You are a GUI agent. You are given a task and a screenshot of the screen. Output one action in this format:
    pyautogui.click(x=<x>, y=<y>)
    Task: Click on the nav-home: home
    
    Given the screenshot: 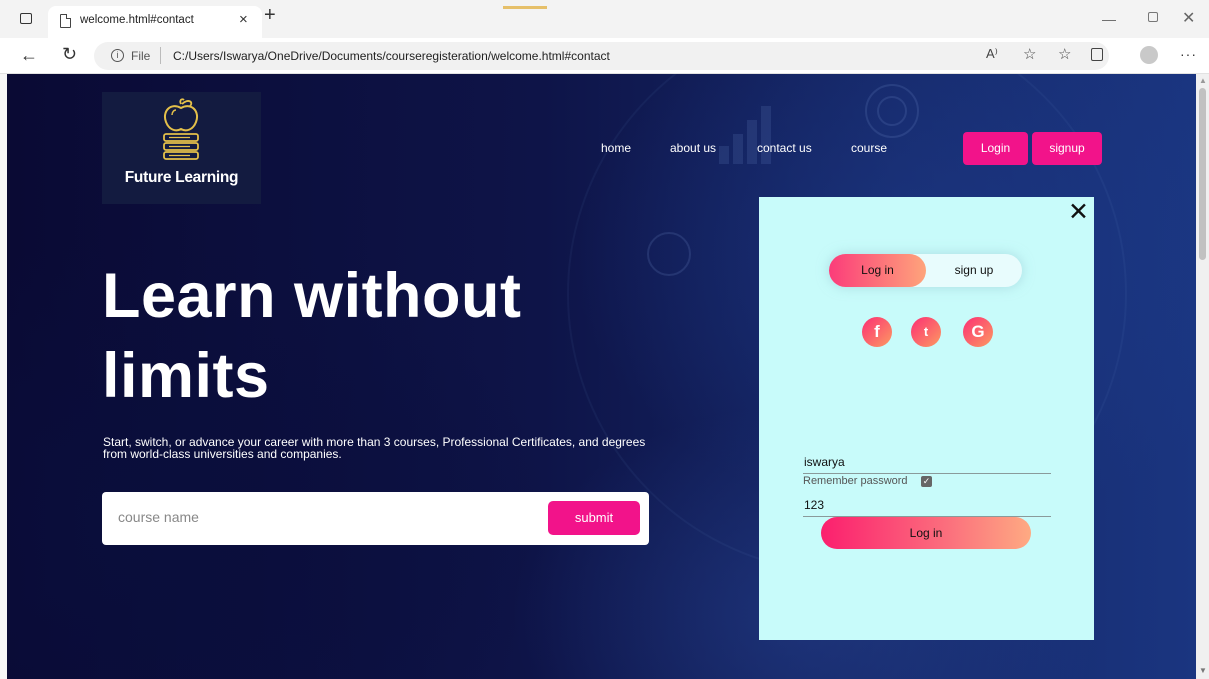 What is the action you would take?
    pyautogui.click(x=616, y=148)
    